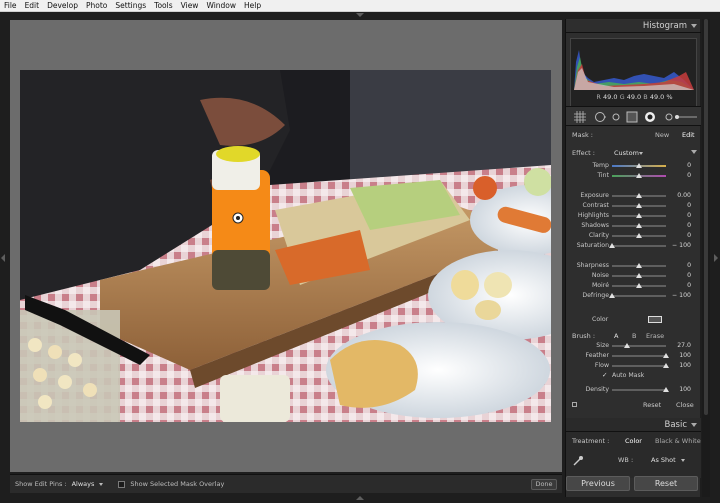 This screenshot has width=720, height=503. Describe the element at coordinates (663, 460) in the screenshot. I see `wb-select: As Shot` at that location.